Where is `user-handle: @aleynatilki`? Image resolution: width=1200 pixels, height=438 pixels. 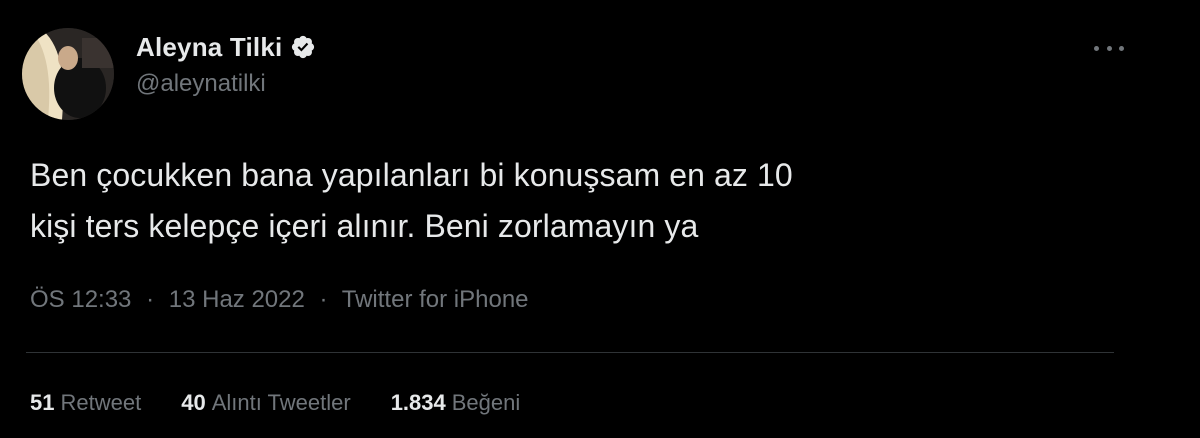 user-handle: @aleynatilki is located at coordinates (226, 84).